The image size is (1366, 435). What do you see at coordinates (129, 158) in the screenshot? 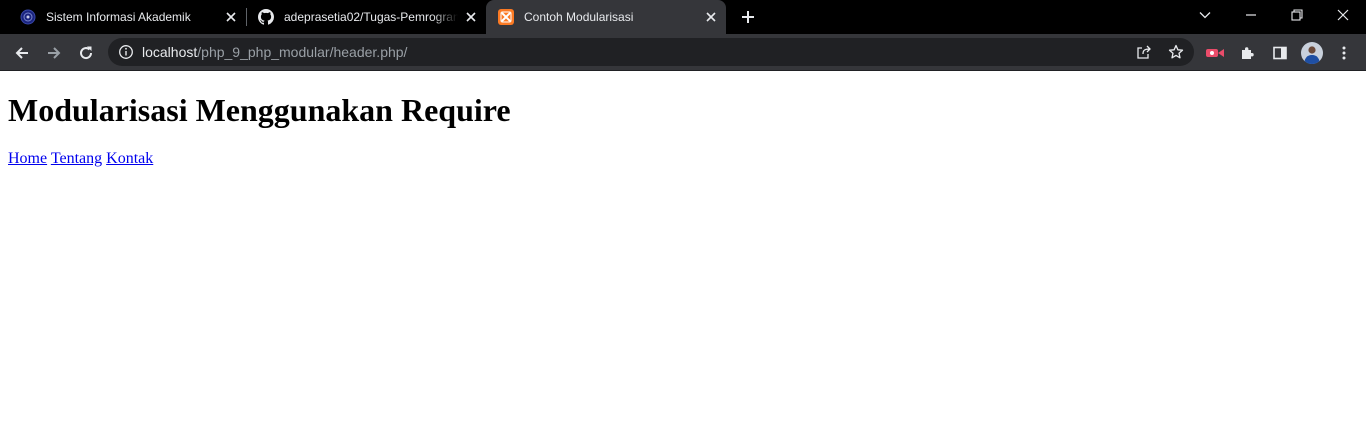
I see `nav-link-kontak: Kontak` at bounding box center [129, 158].